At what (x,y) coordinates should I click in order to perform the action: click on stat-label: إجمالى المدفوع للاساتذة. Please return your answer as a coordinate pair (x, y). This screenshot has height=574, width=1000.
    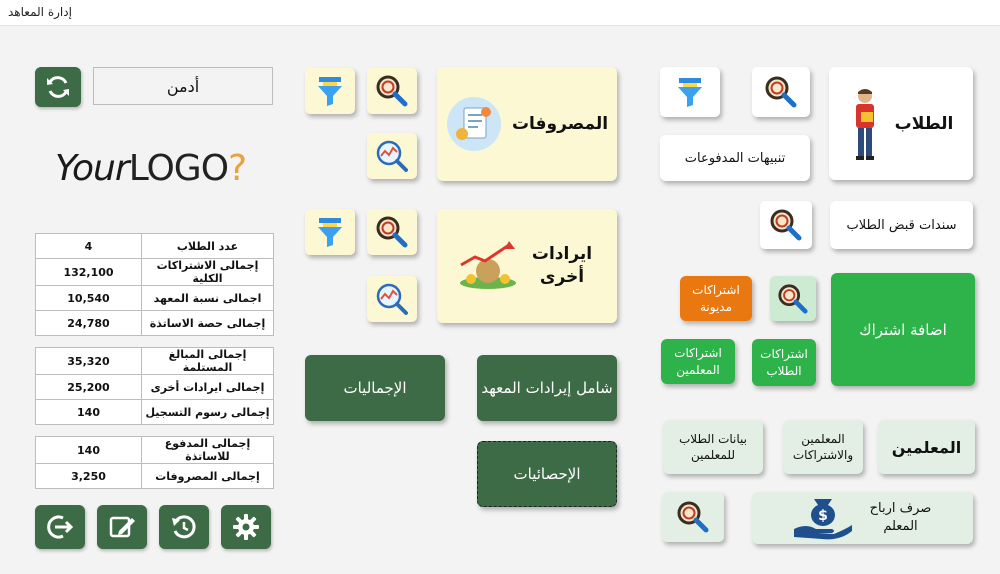
    Looking at the image, I should click on (207, 450).